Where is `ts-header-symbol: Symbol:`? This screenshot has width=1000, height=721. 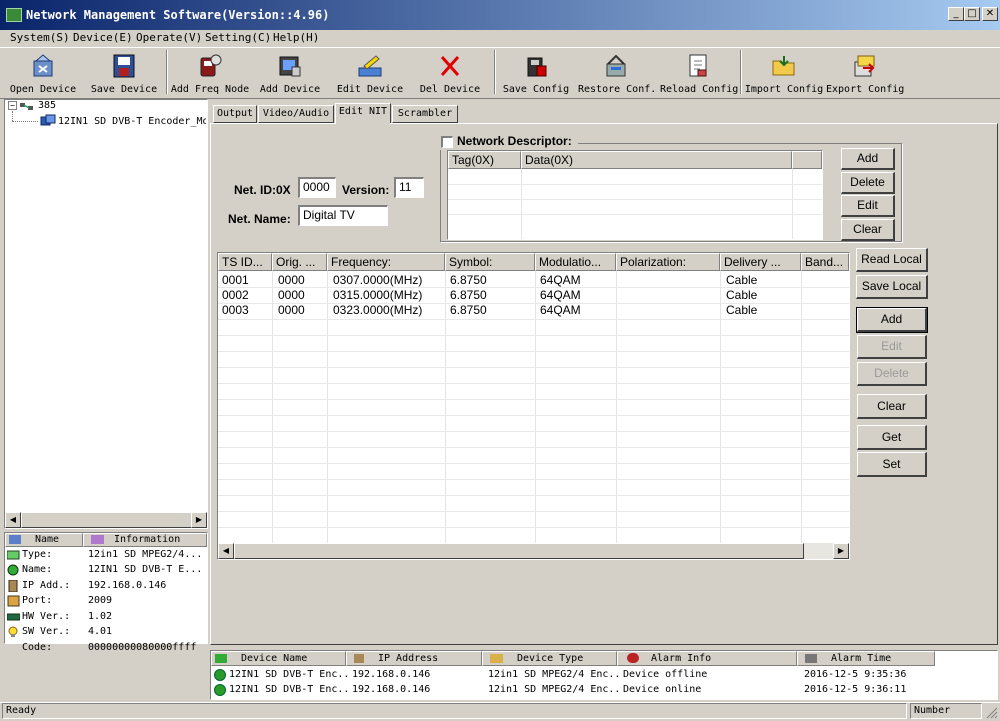
ts-header-symbol: Symbol: is located at coordinates (490, 262).